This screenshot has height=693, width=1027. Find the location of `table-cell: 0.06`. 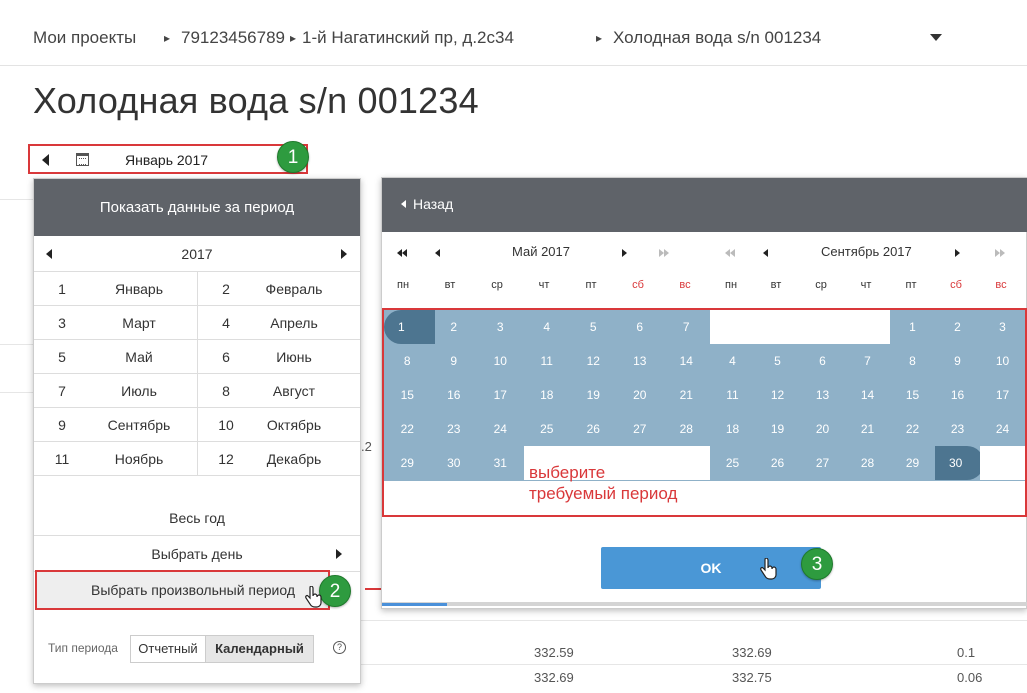

table-cell: 0.06 is located at coordinates (970, 677).